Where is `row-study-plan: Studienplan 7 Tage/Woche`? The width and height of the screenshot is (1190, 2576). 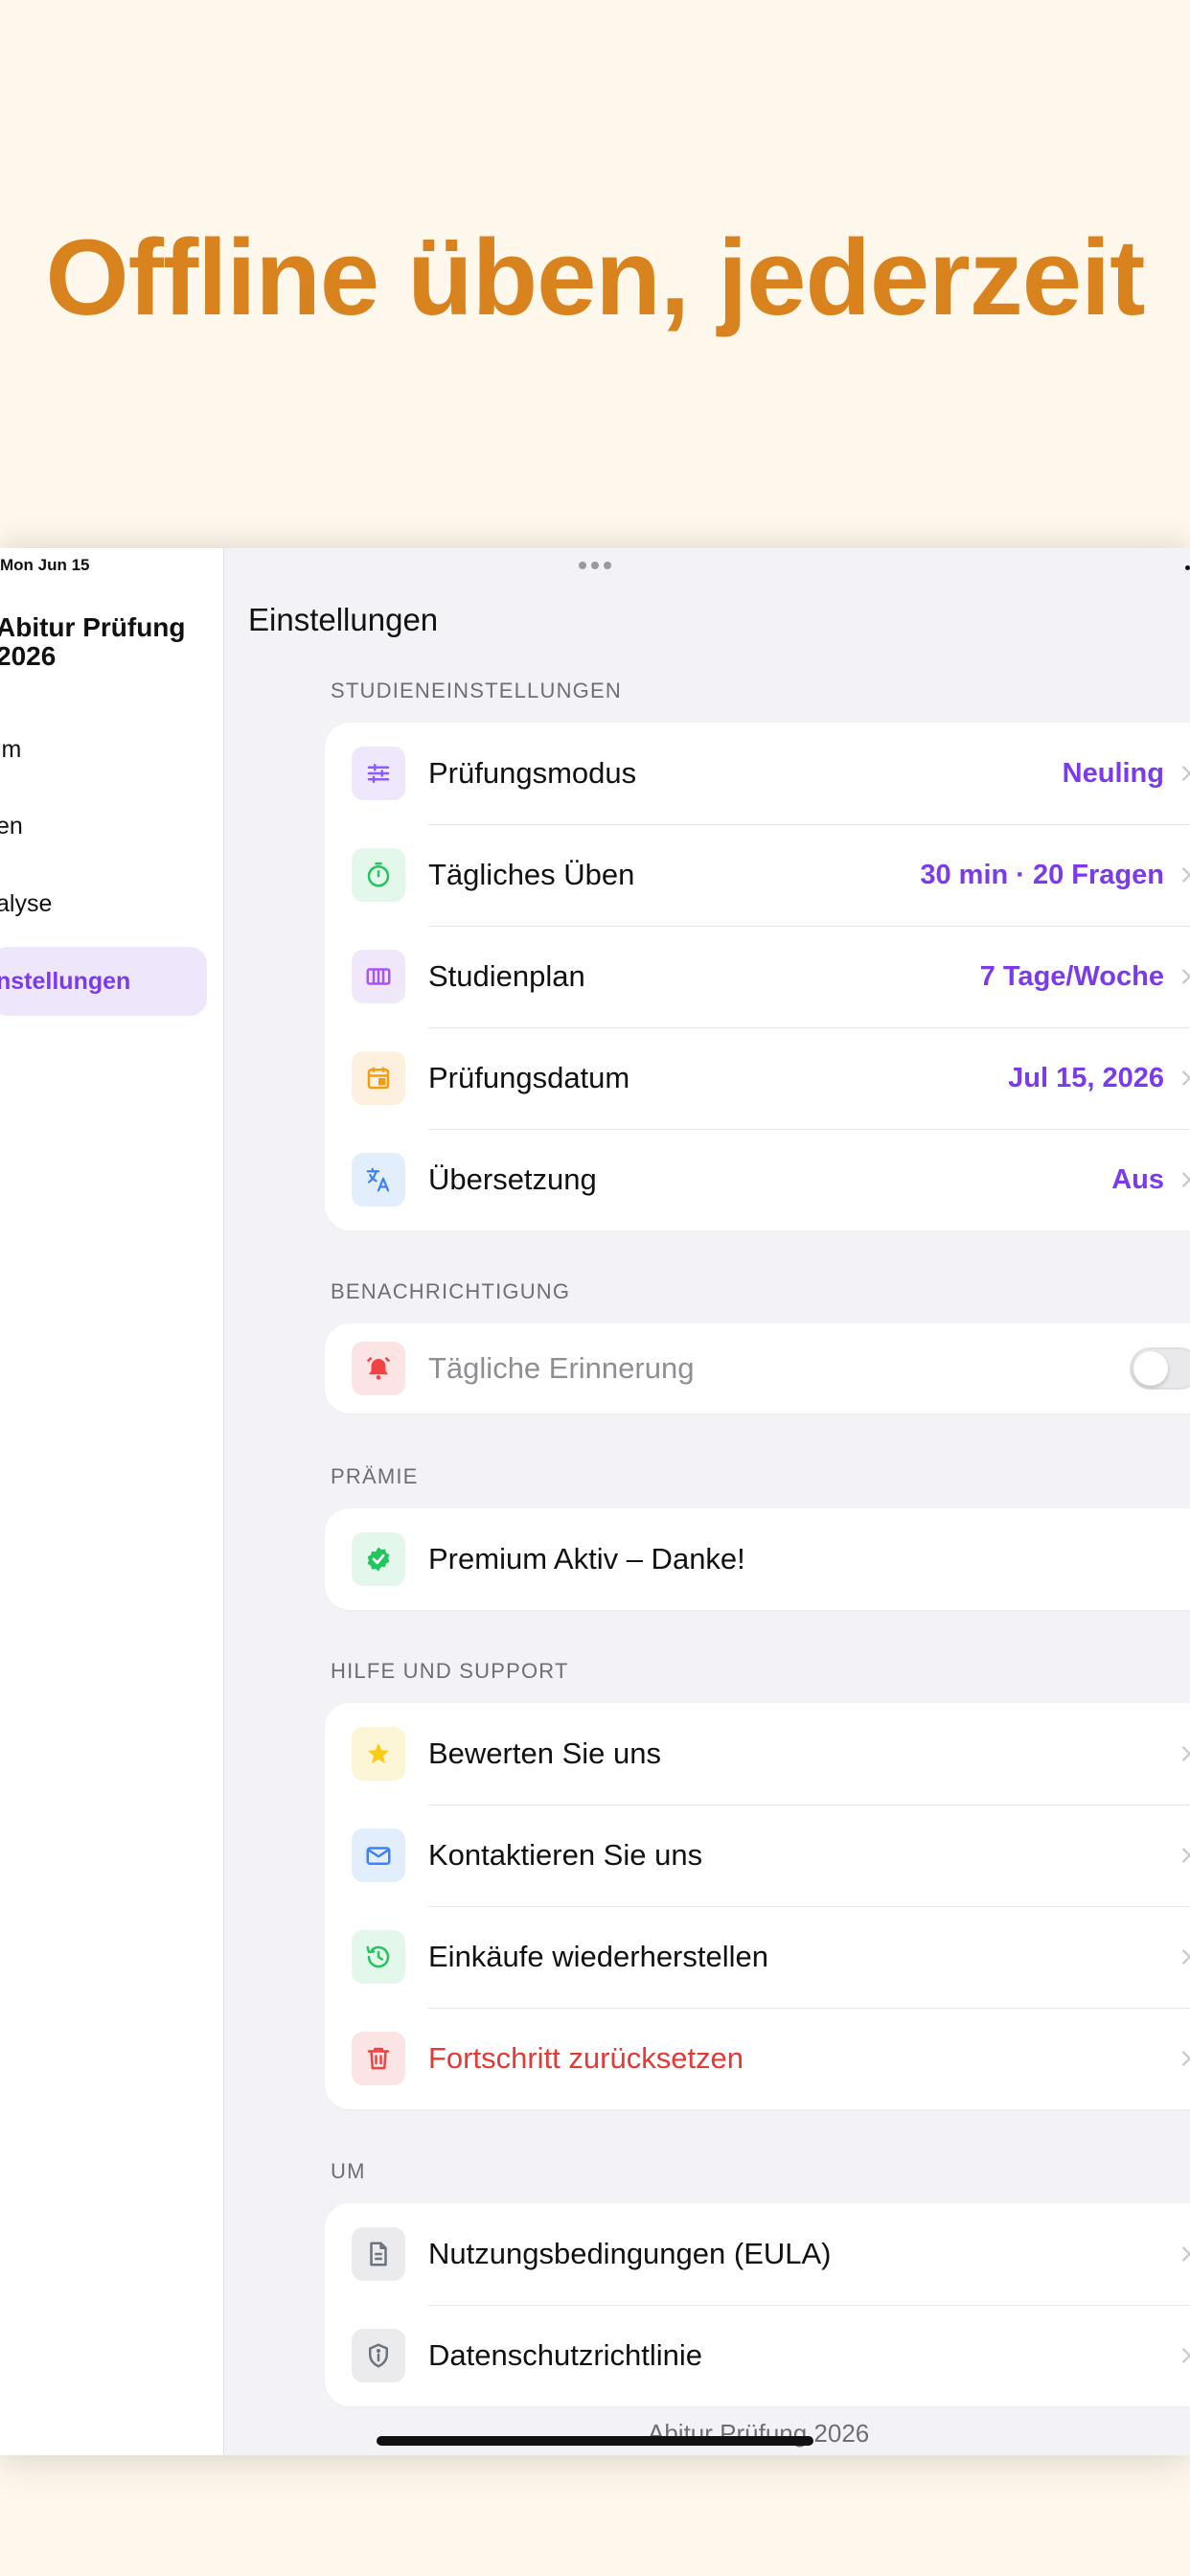
row-study-plan: Studienplan 7 Tage/Woche is located at coordinates (758, 976).